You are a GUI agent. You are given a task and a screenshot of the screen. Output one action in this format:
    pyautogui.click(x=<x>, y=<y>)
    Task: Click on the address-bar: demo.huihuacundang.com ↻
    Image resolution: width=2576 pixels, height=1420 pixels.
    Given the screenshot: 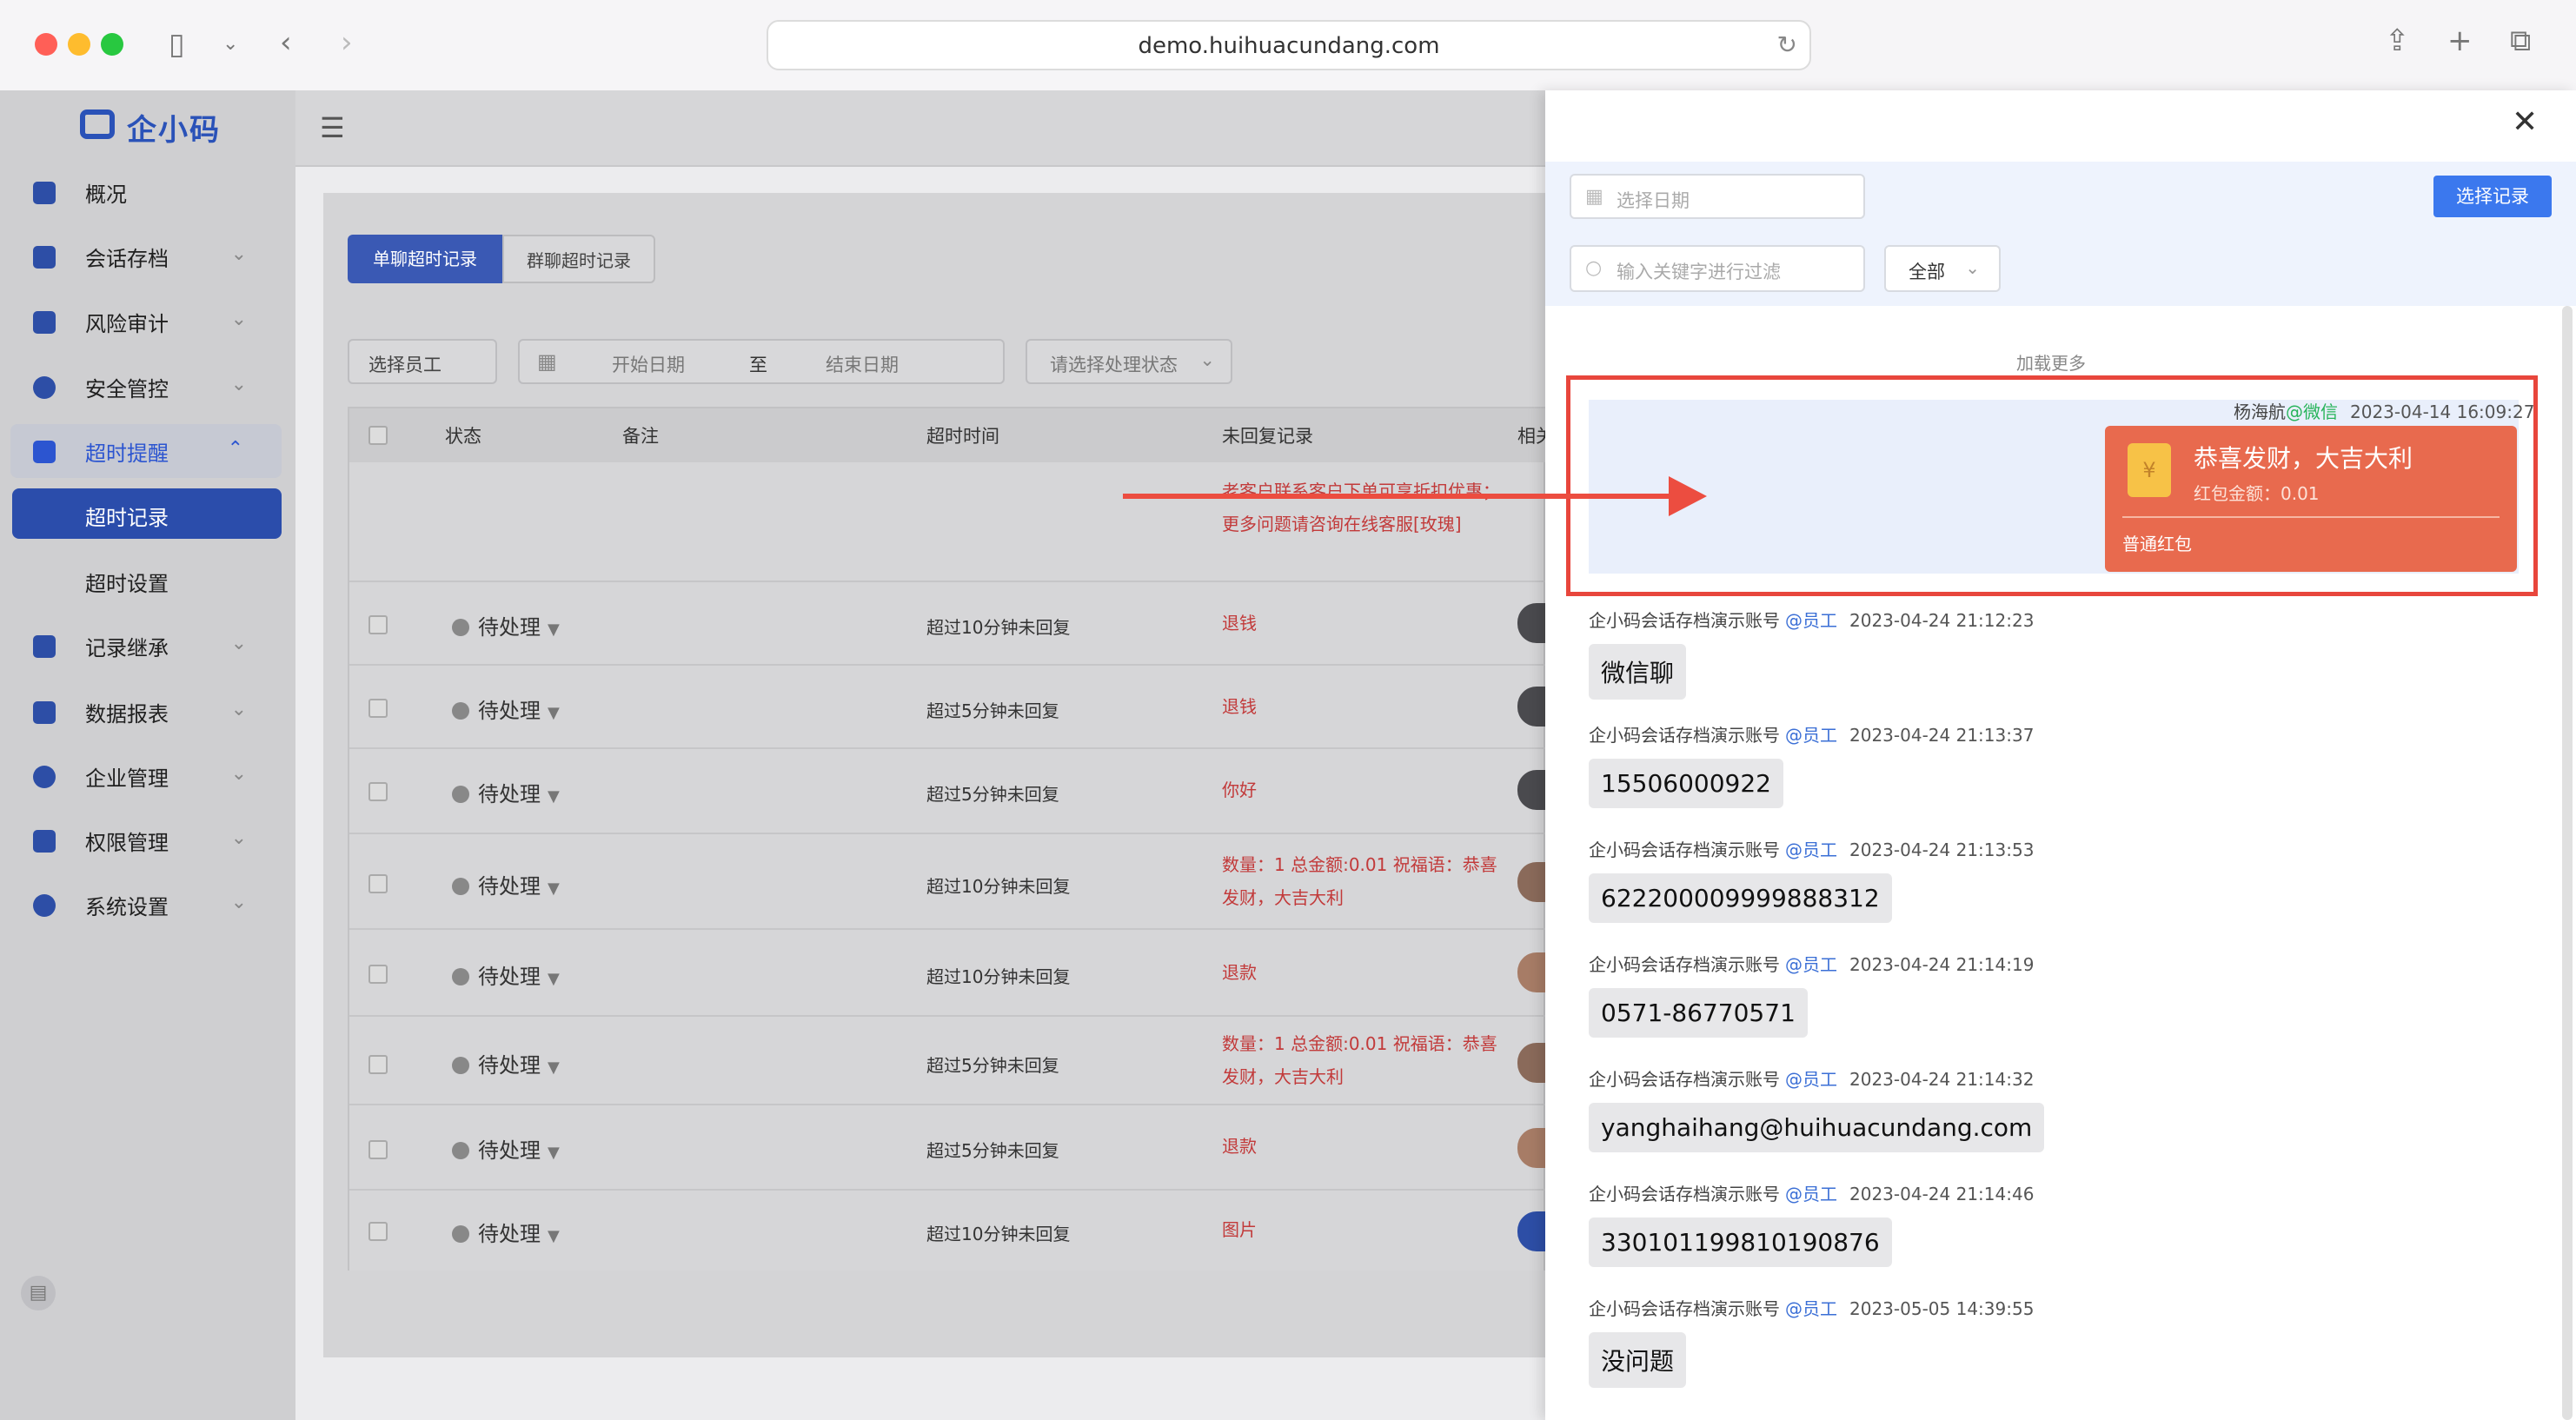 What is the action you would take?
    pyautogui.click(x=1289, y=45)
    